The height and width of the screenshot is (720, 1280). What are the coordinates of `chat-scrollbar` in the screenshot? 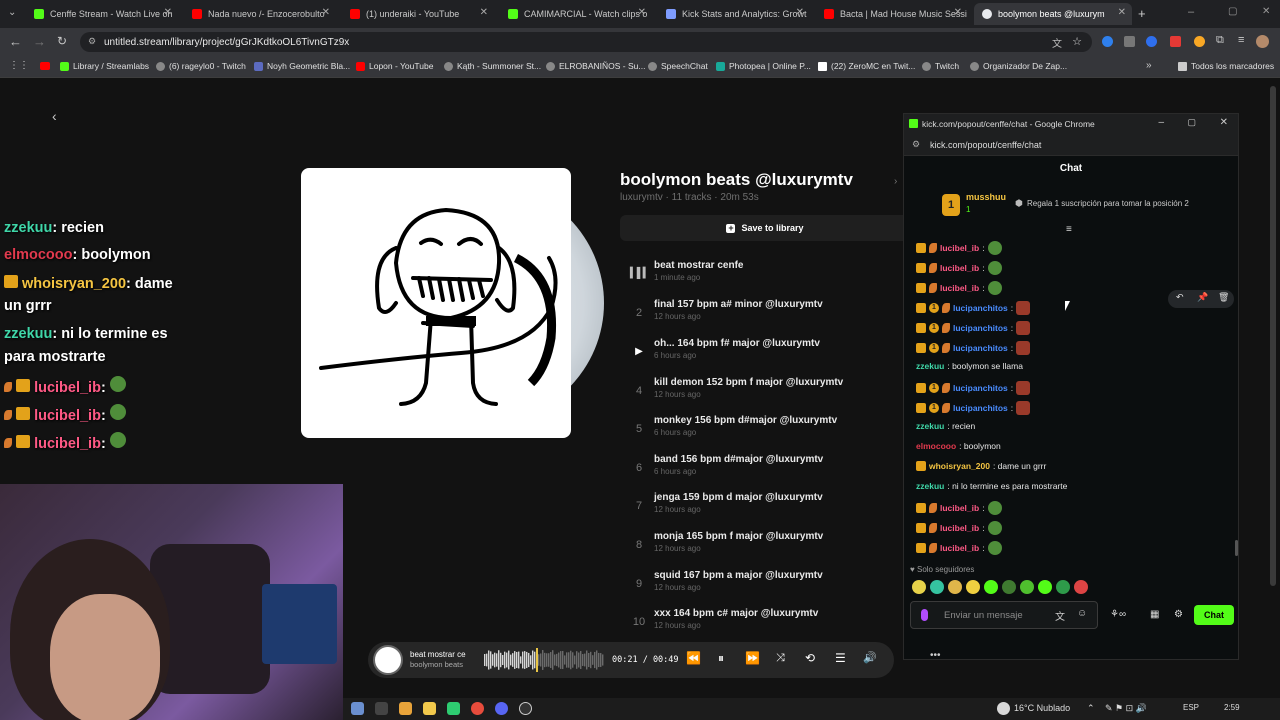 It's located at (1236, 548).